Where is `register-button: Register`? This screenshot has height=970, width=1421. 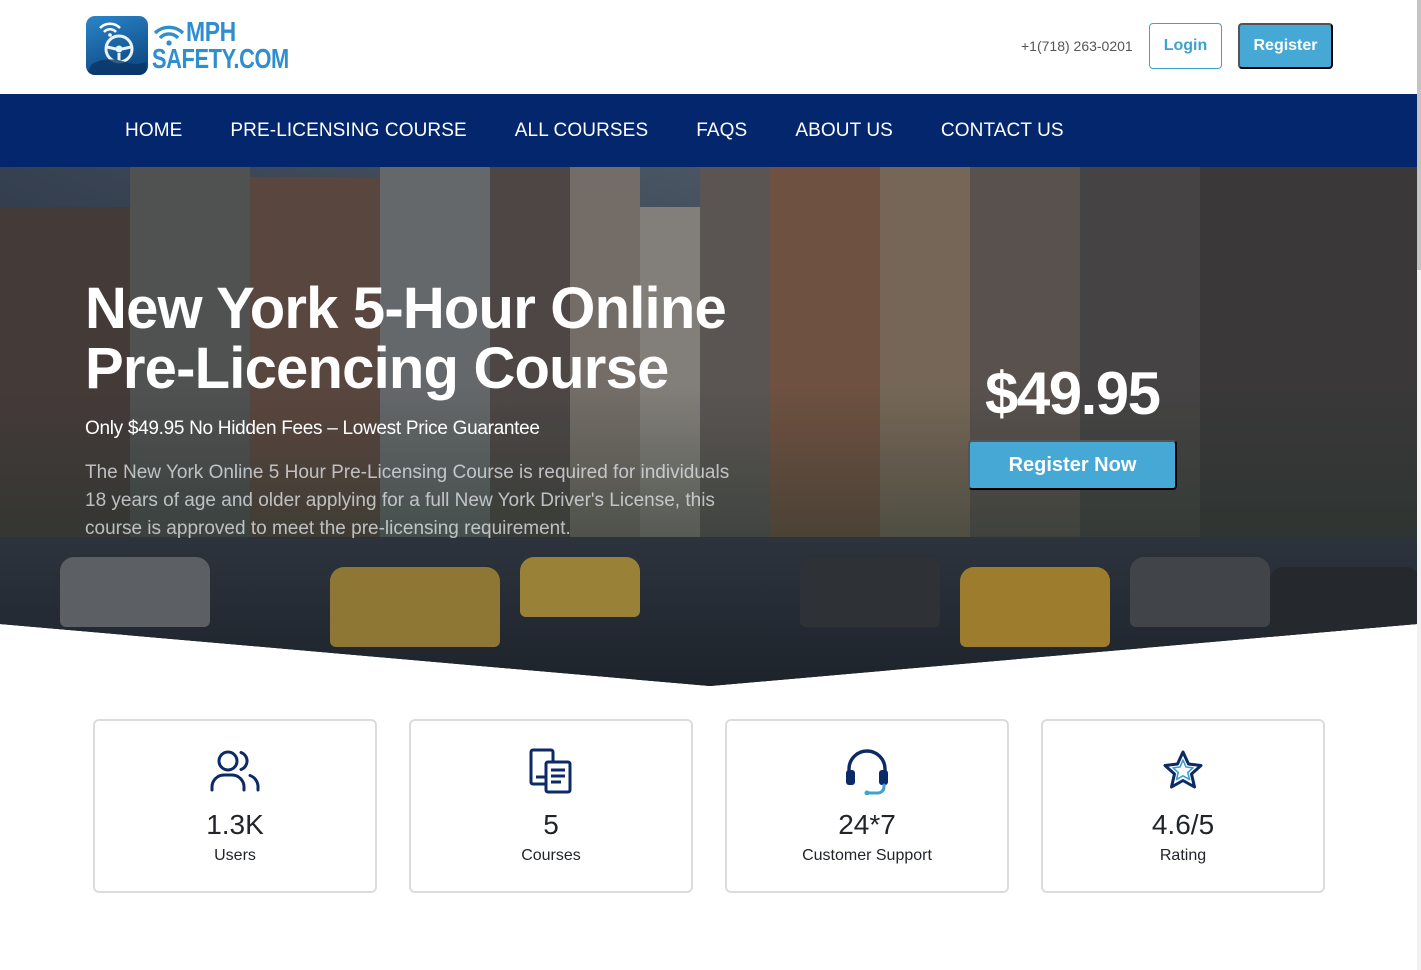 register-button: Register is located at coordinates (1285, 46).